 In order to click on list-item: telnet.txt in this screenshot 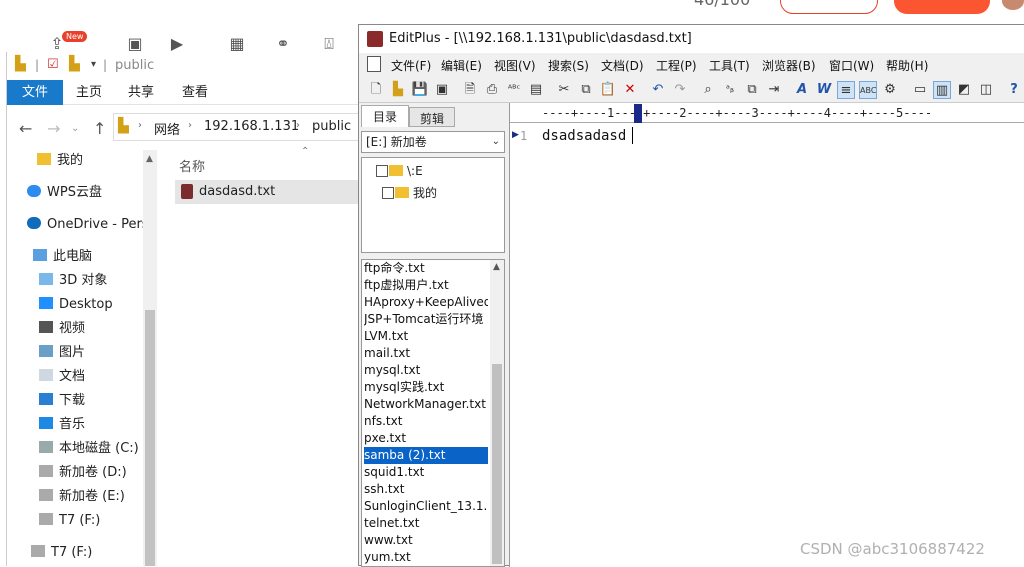, I will do `click(426, 523)`.